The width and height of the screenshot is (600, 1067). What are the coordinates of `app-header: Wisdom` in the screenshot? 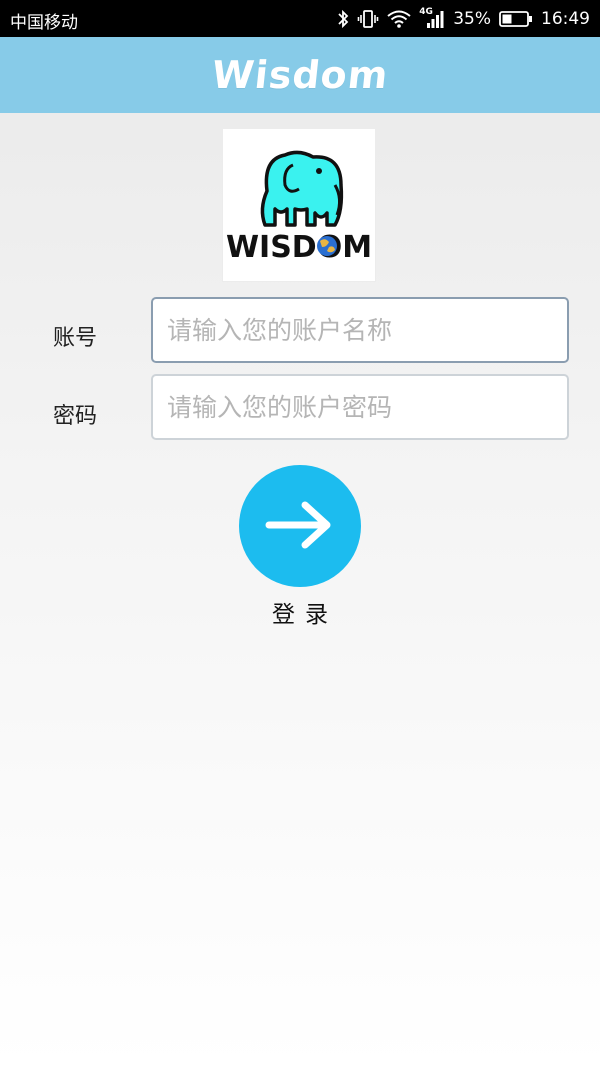 It's located at (300, 75).